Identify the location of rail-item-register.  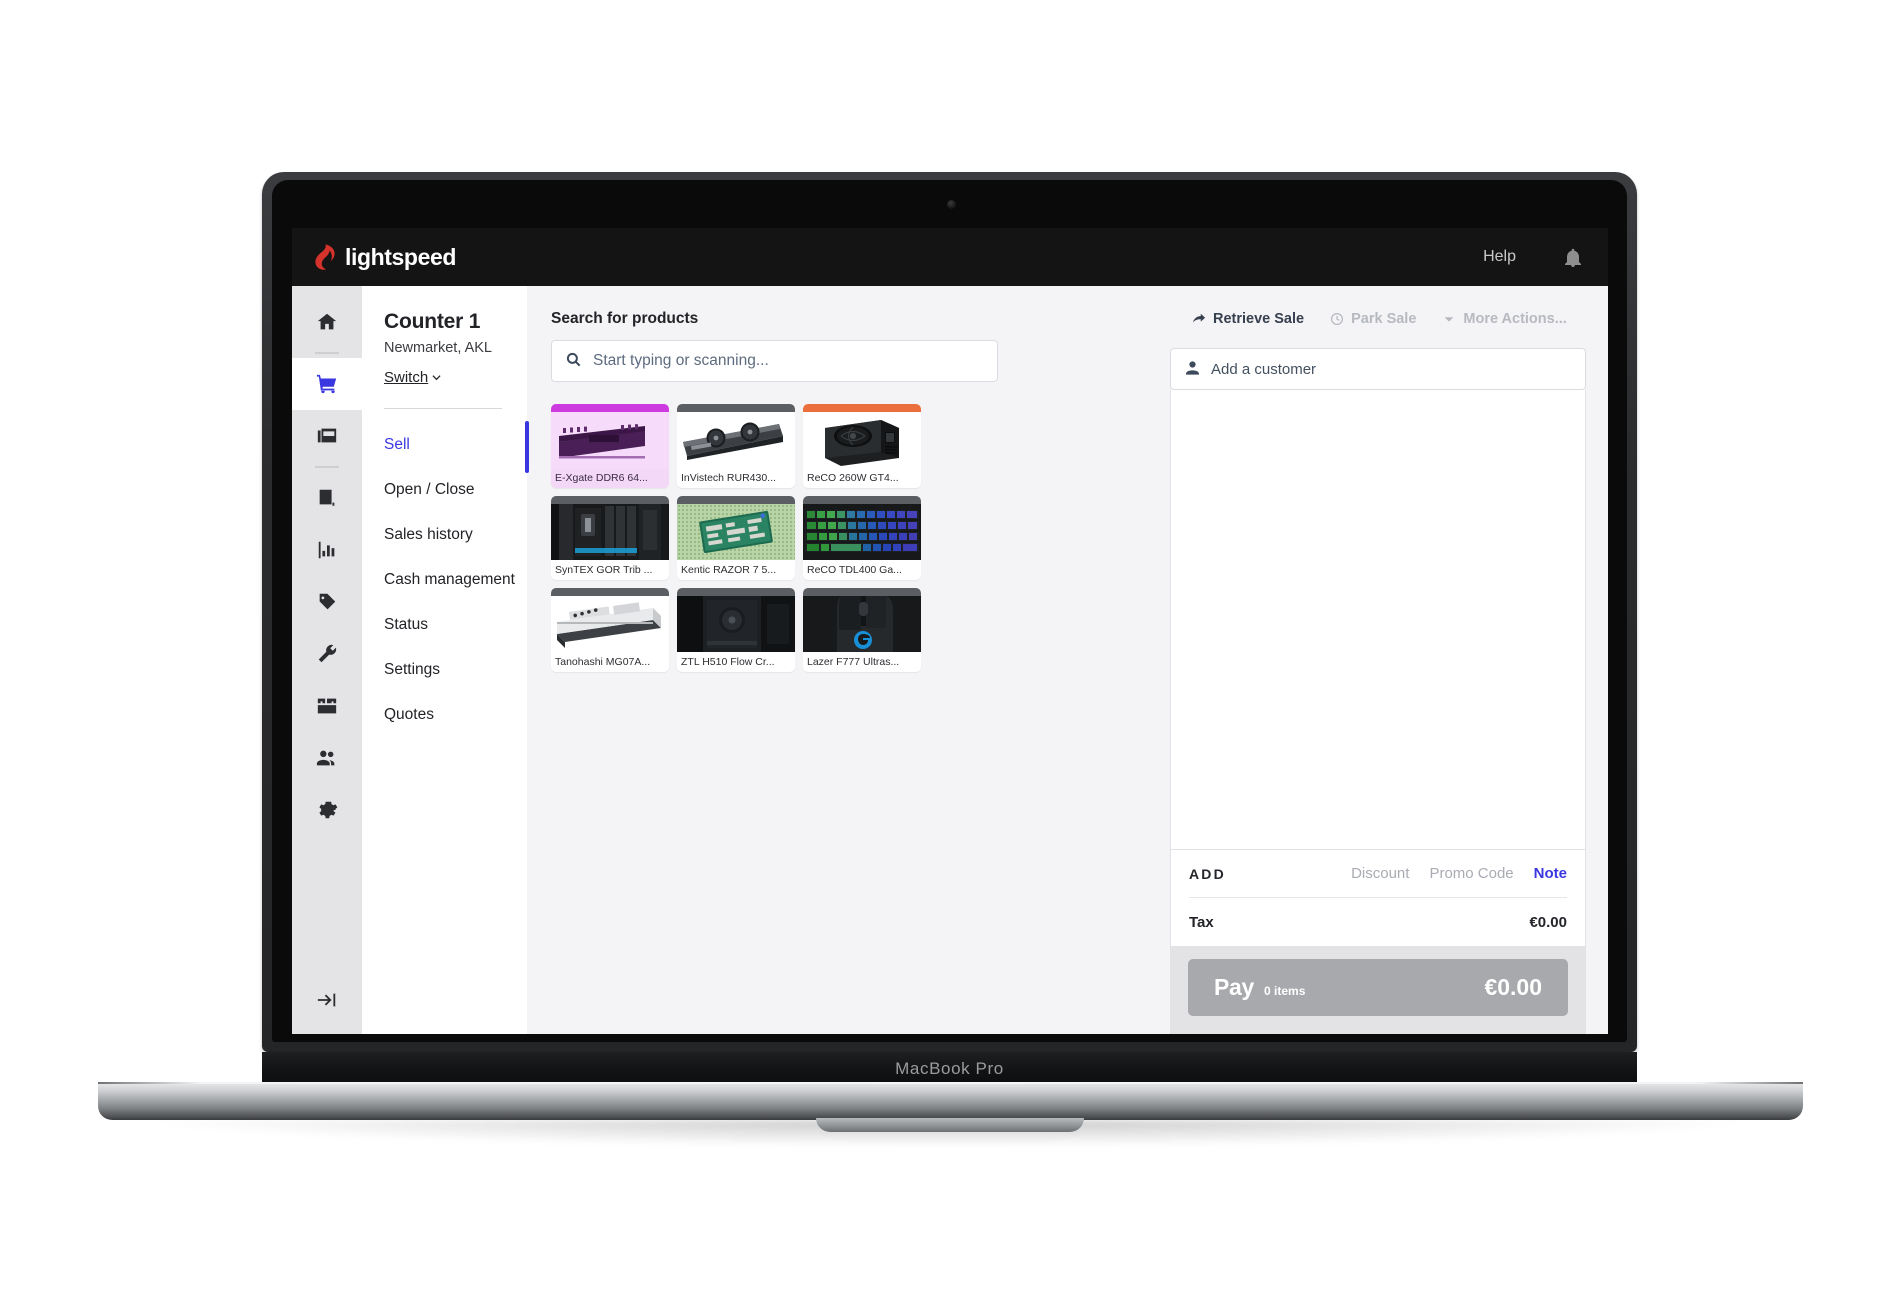
(327, 436).